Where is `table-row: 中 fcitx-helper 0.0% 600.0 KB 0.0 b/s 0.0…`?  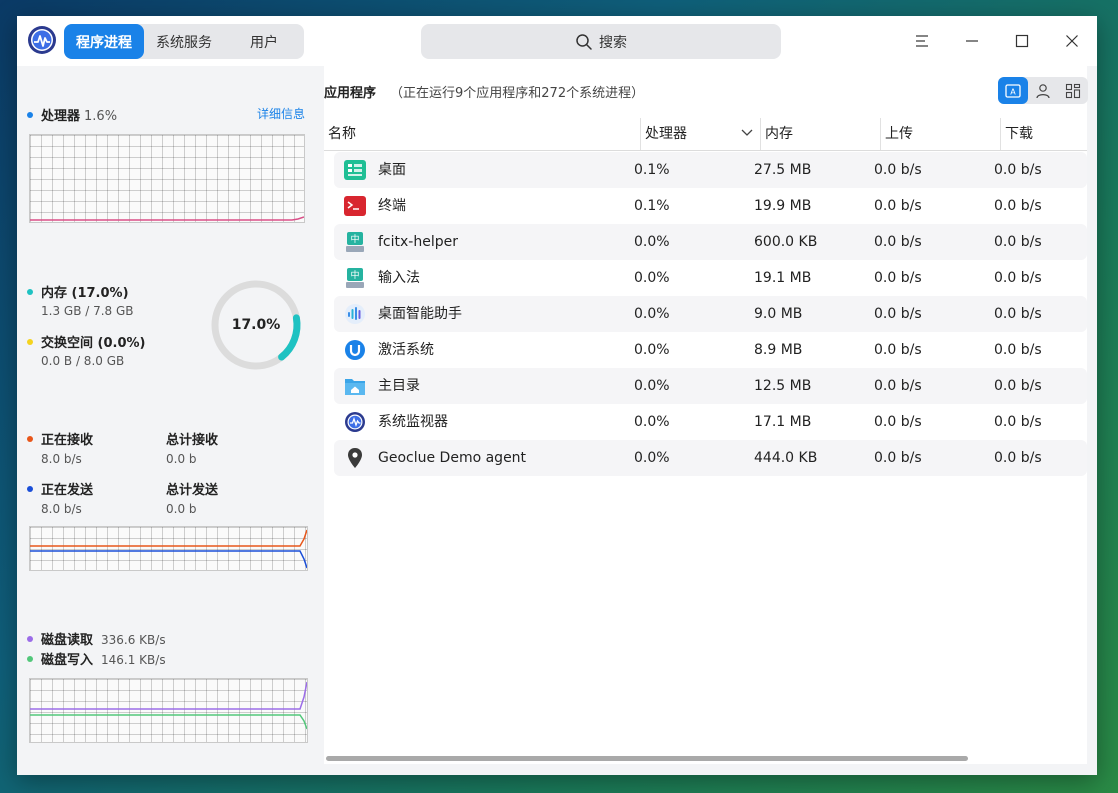
table-row: 中 fcitx-helper 0.0% 600.0 KB 0.0 b/s 0.0… is located at coordinates (710, 242).